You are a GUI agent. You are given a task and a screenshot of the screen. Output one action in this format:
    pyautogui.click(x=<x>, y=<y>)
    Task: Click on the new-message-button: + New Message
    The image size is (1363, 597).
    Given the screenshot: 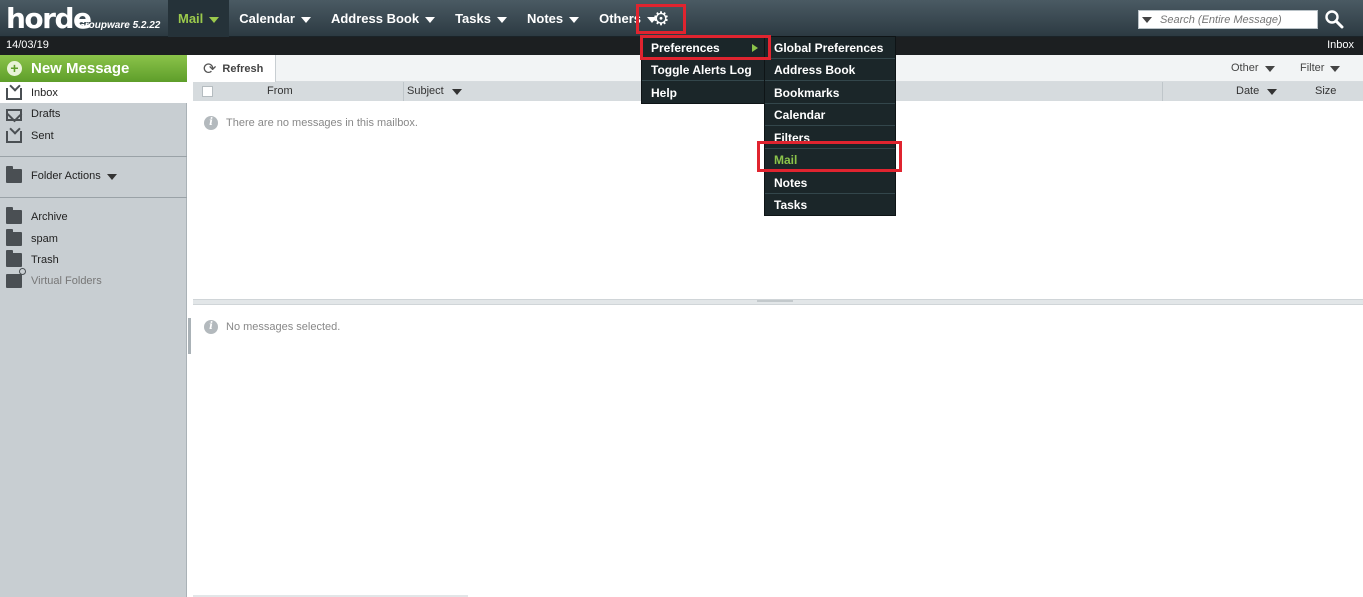 What is the action you would take?
    pyautogui.click(x=93, y=68)
    